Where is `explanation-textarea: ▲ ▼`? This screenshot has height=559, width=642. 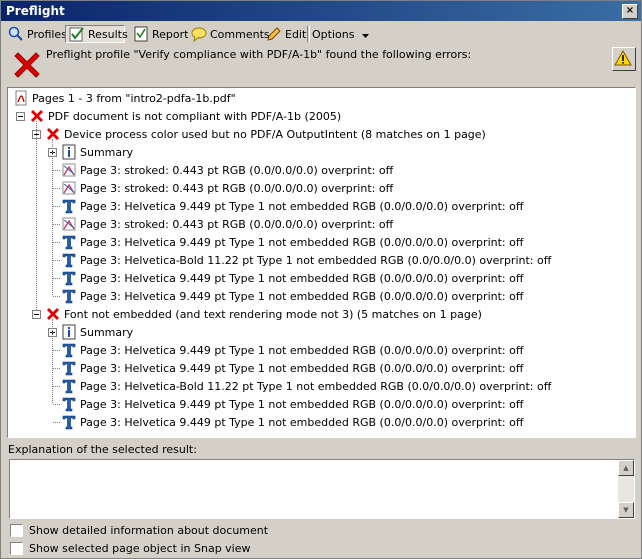 explanation-textarea: ▲ ▼ is located at coordinates (322, 489).